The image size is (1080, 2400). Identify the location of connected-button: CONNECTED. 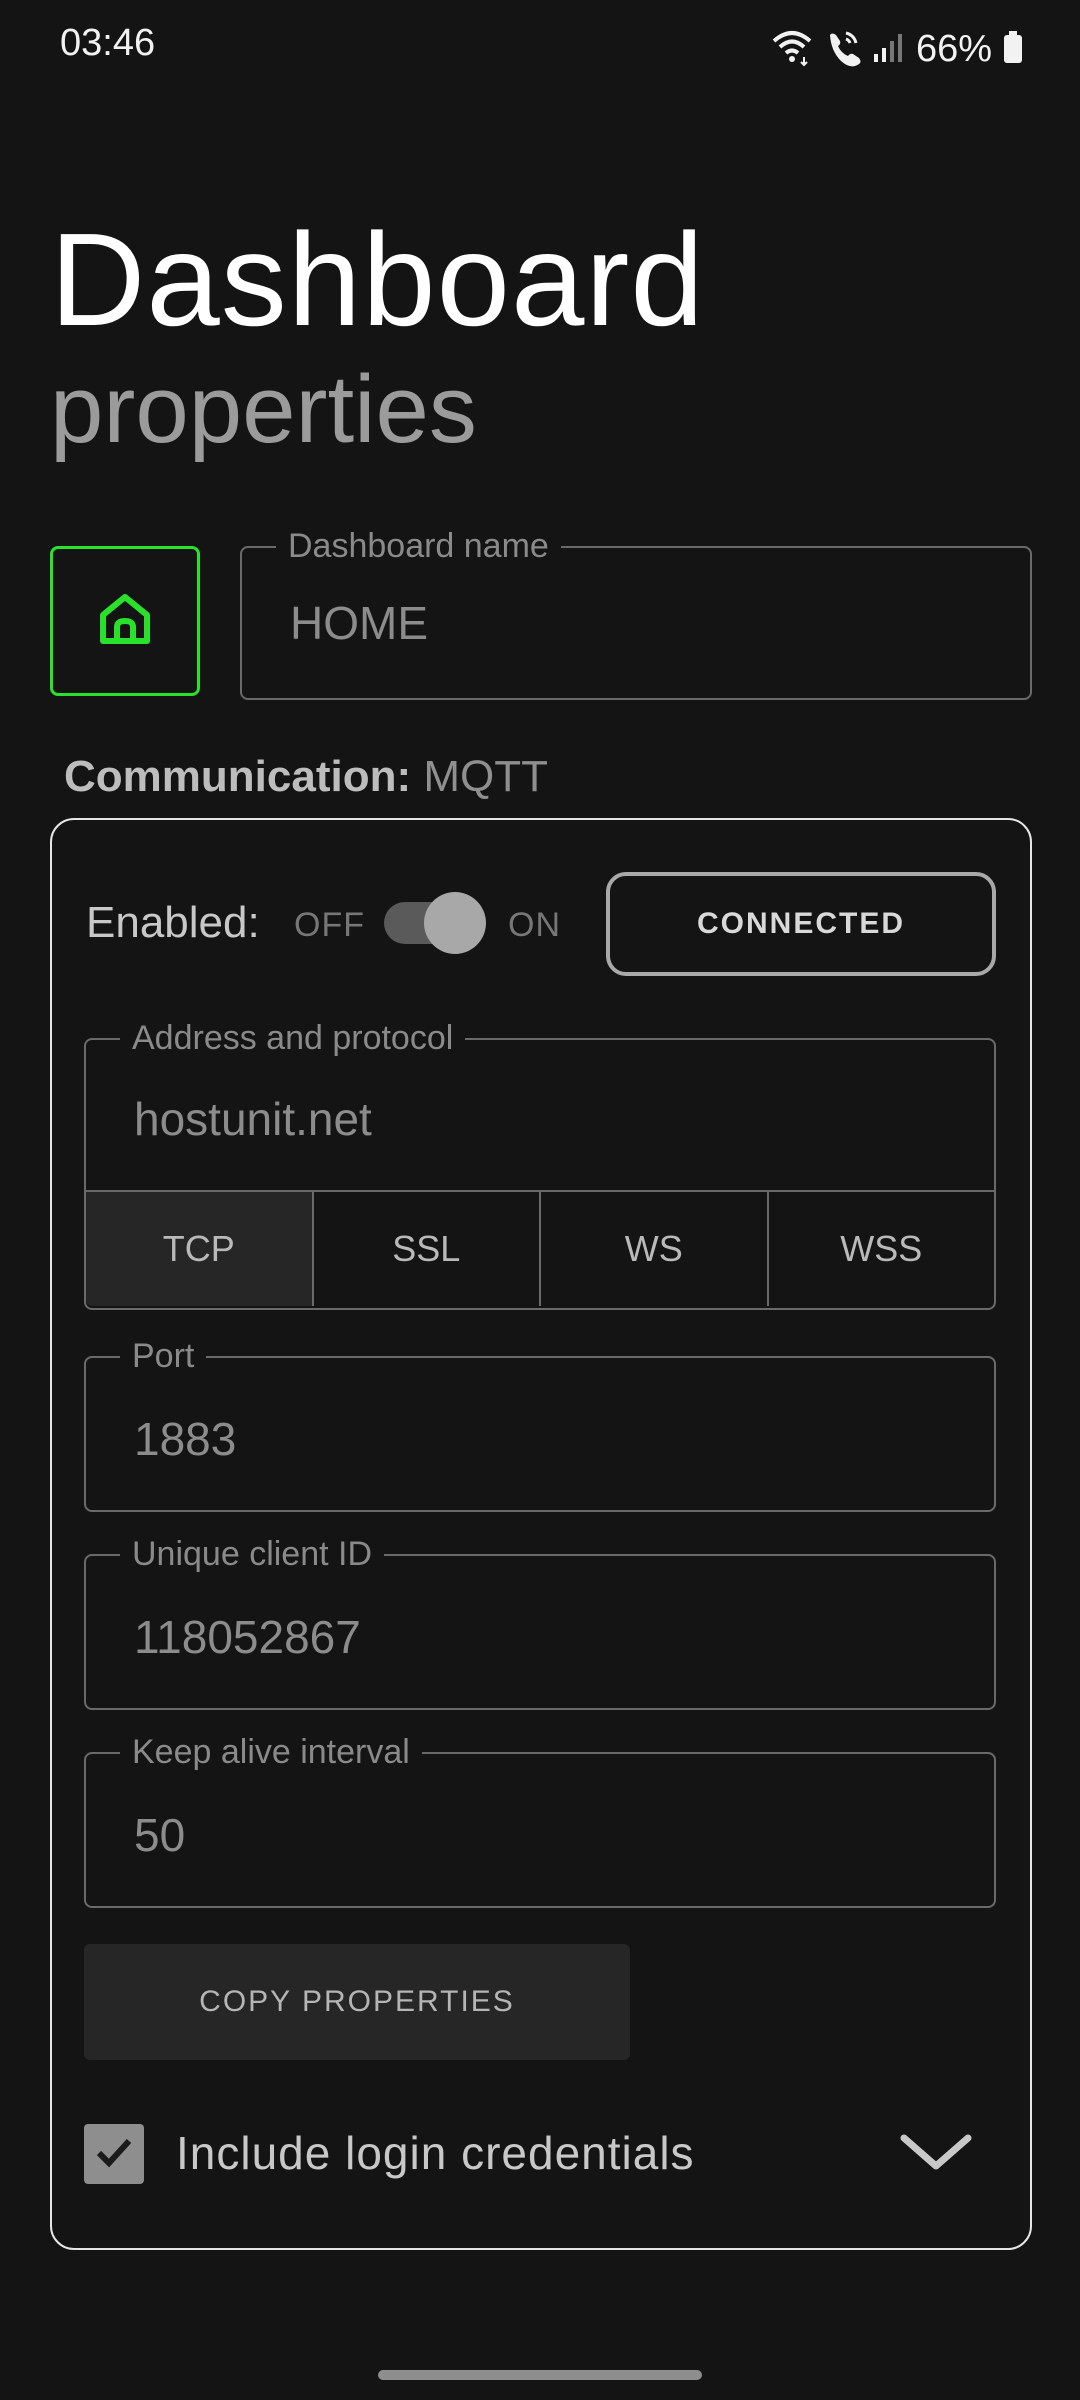
(801, 924).